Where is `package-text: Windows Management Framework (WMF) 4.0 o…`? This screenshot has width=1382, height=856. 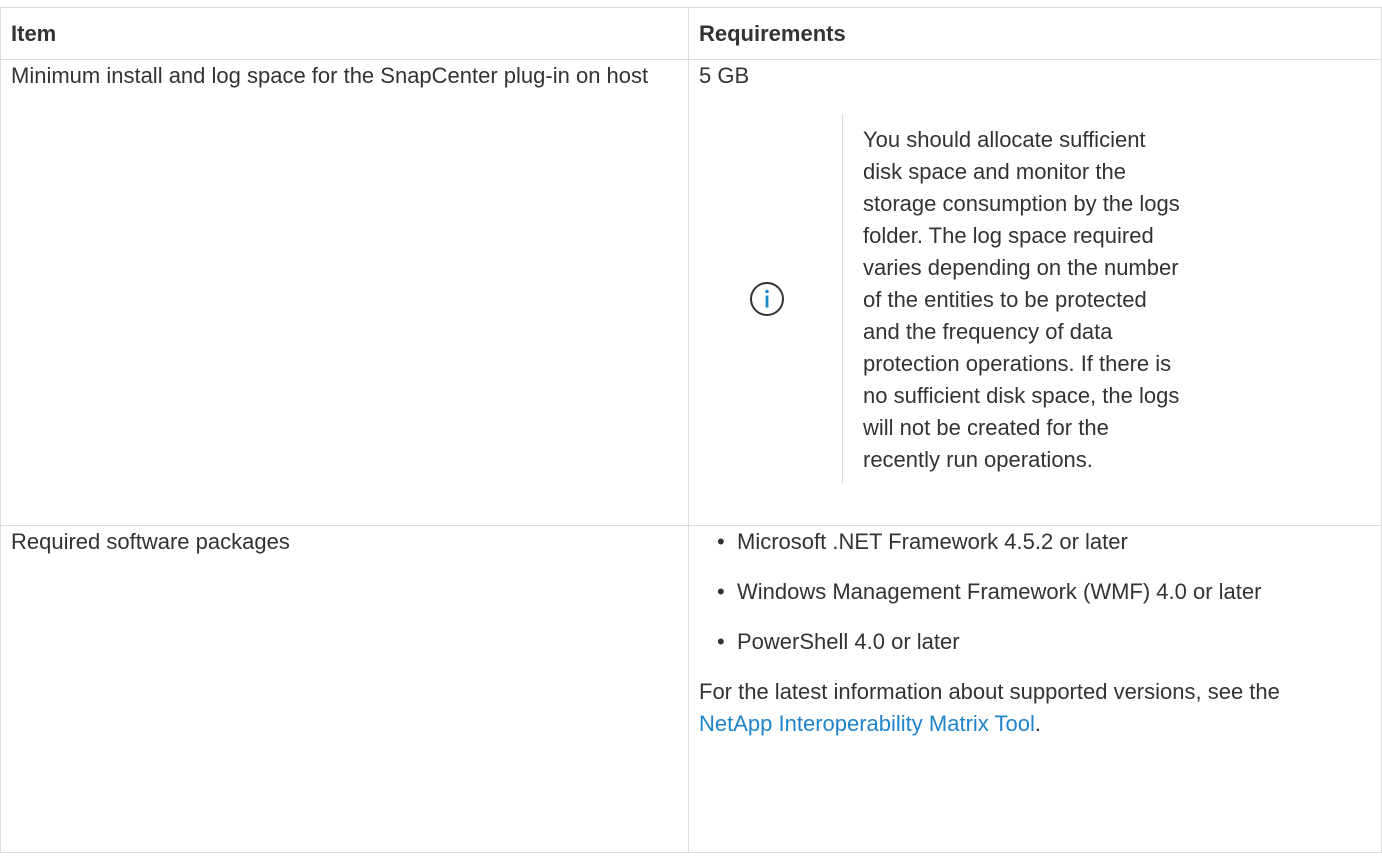 package-text: Windows Management Framework (WMF) 4.0 o… is located at coordinates (999, 591).